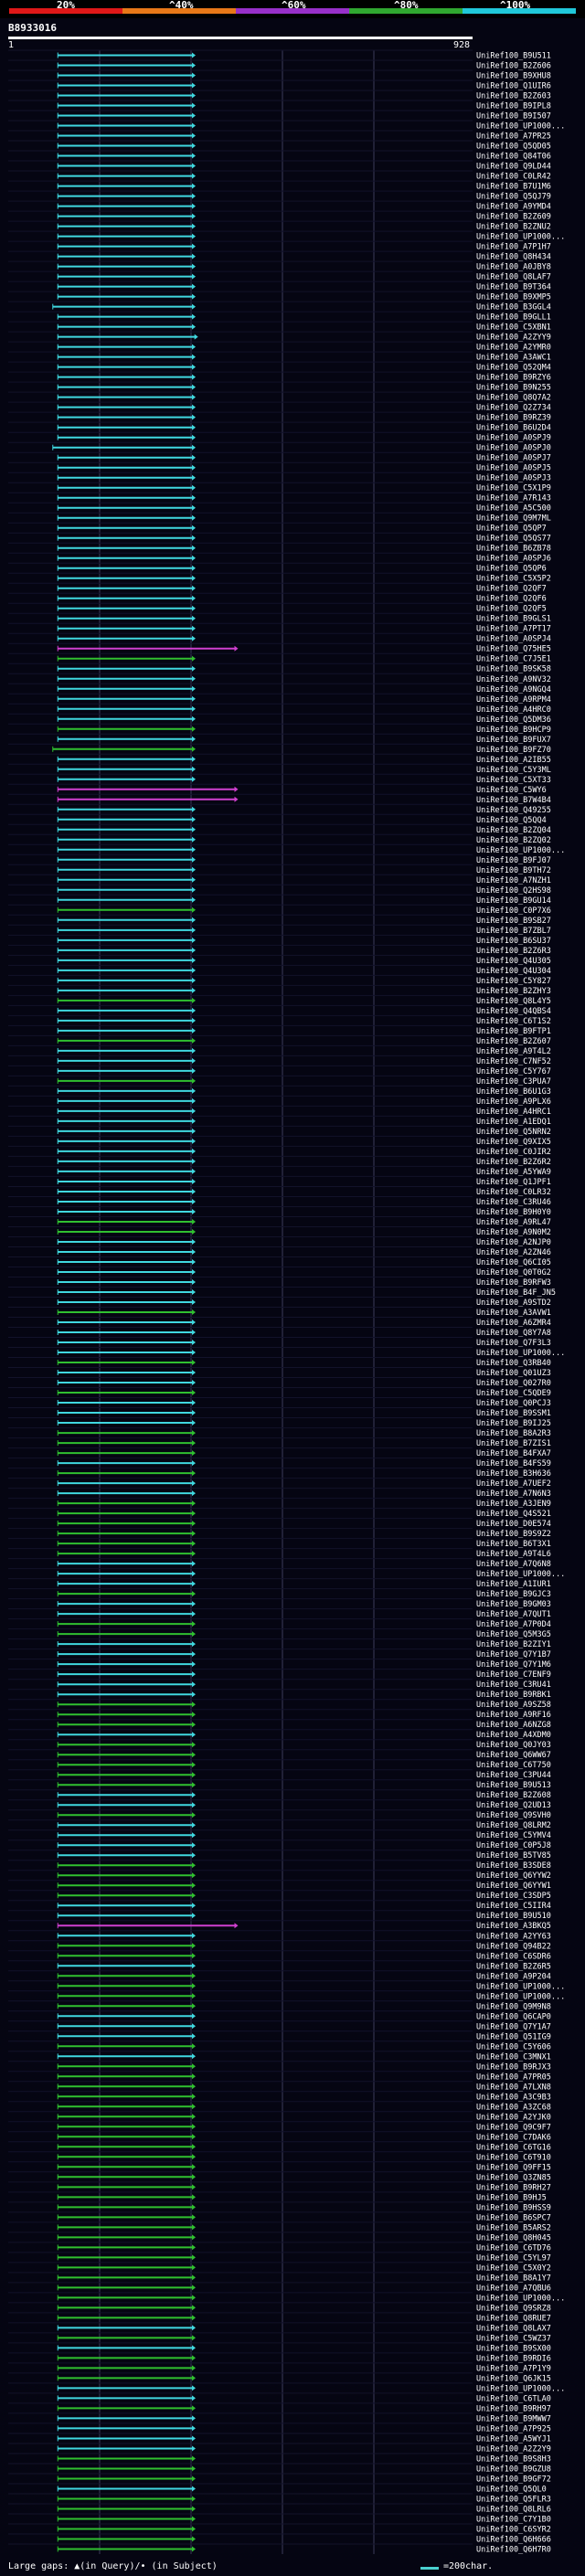 This screenshot has height=2576, width=585. I want to click on hit-label: UniRef100_Q5M3G5, so click(513, 1634).